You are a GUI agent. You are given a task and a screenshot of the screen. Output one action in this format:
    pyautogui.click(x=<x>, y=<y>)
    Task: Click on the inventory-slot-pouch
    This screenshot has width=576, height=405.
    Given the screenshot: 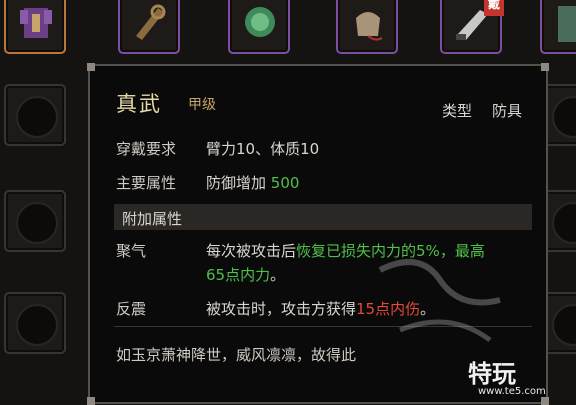 What is the action you would take?
    pyautogui.click(x=367, y=27)
    